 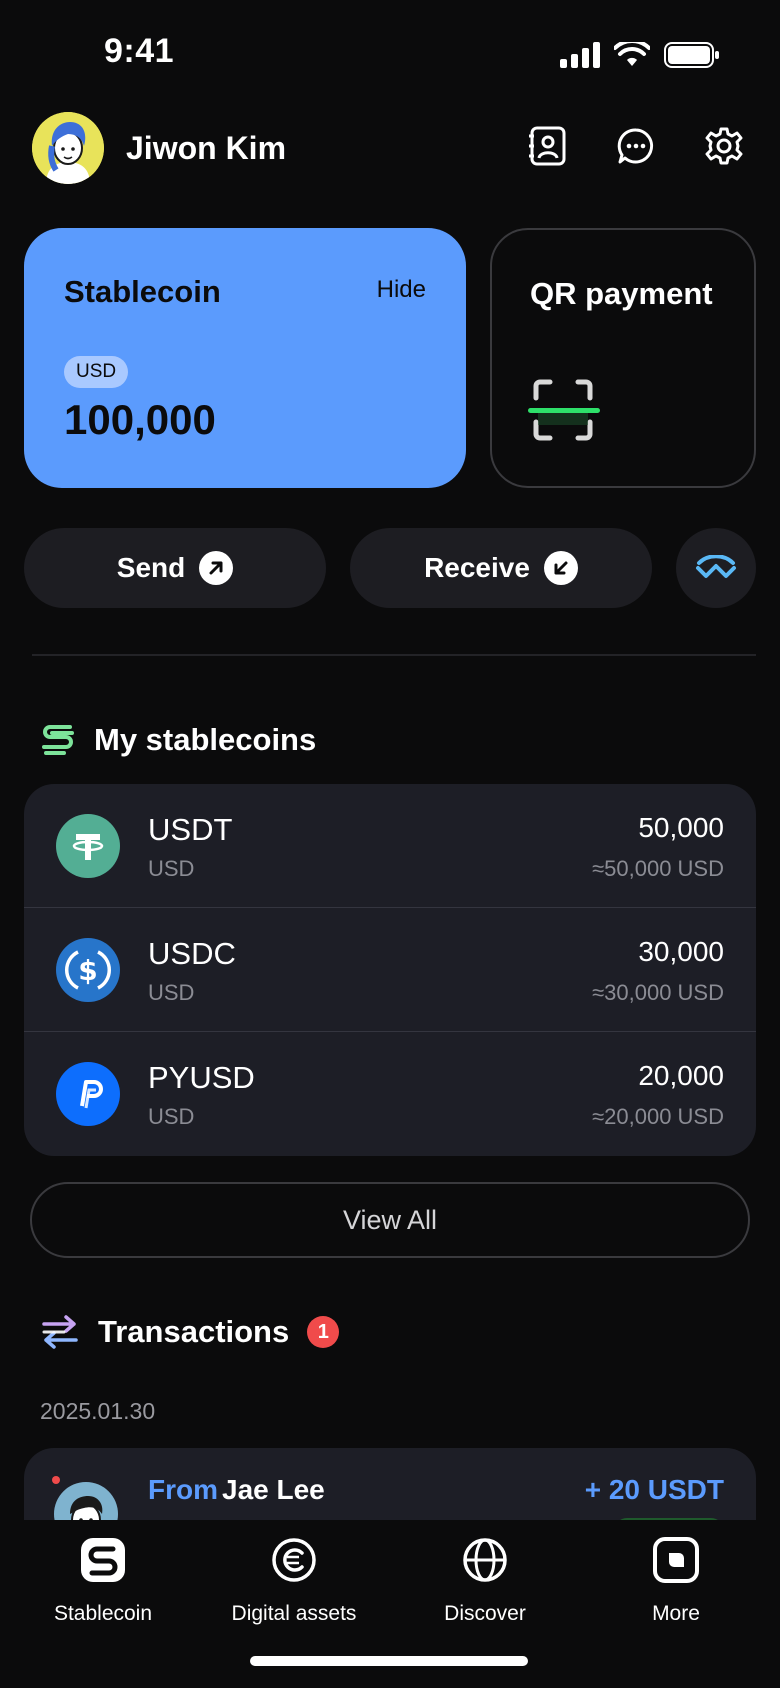 I want to click on coin-approx-value: ≈50,000 USD, so click(x=658, y=868).